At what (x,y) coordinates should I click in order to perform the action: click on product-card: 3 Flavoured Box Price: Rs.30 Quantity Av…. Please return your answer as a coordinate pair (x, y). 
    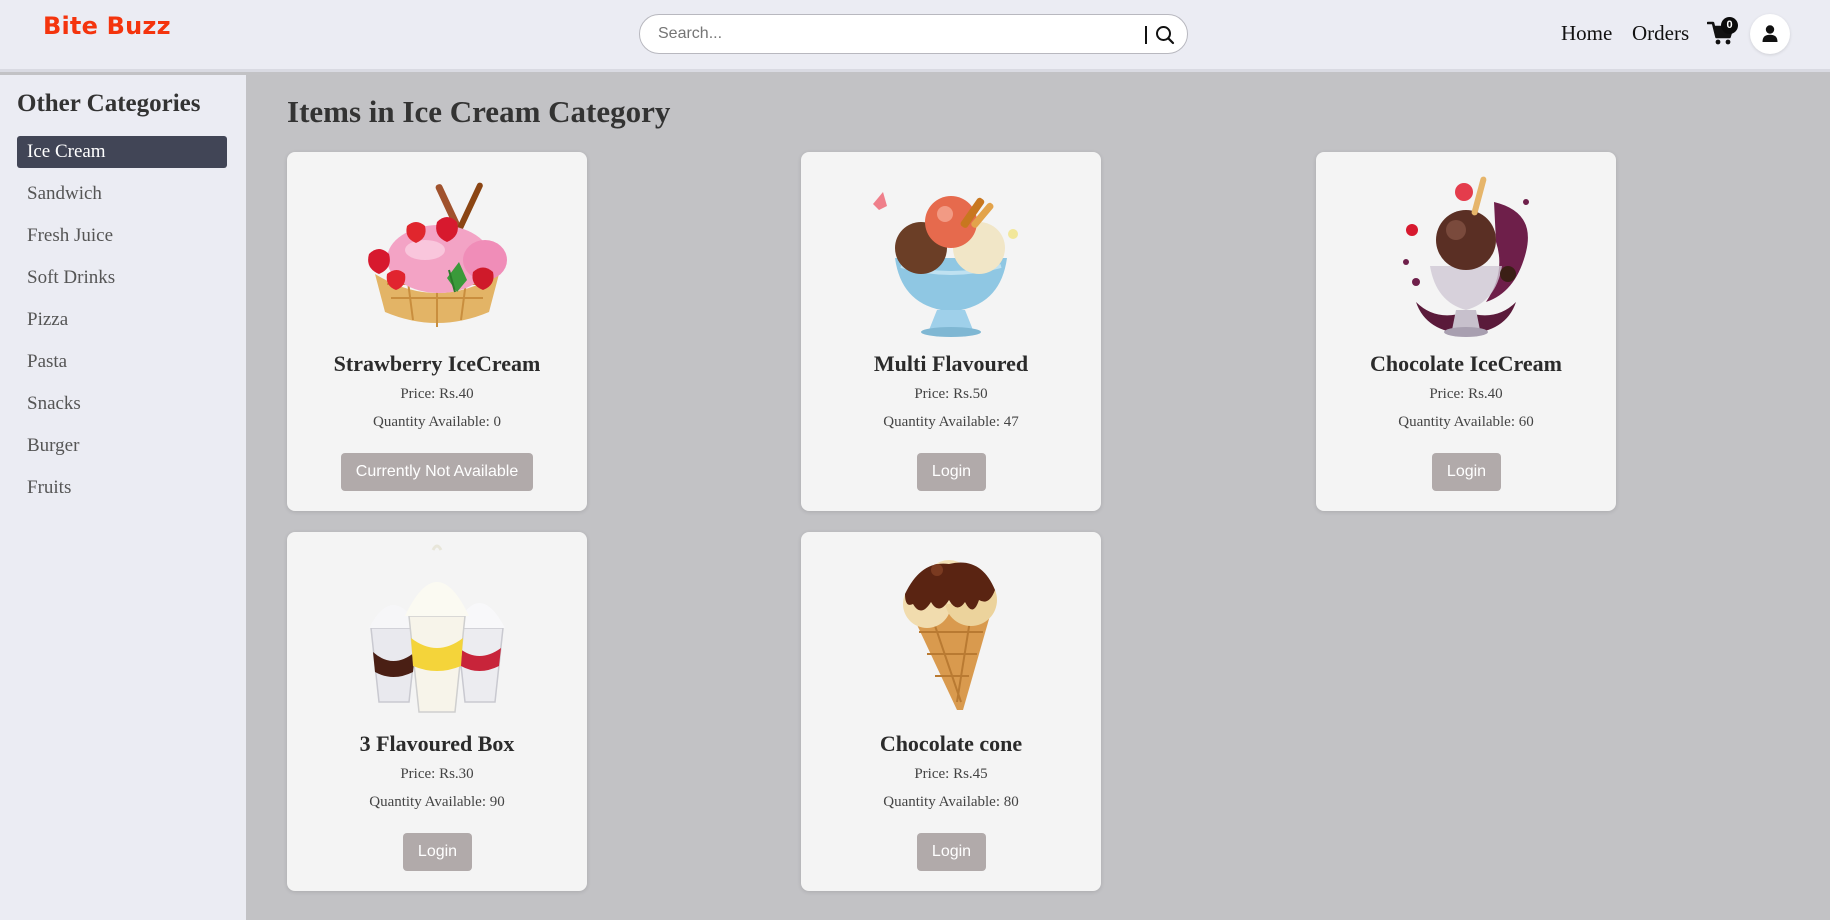
    Looking at the image, I should click on (437, 711).